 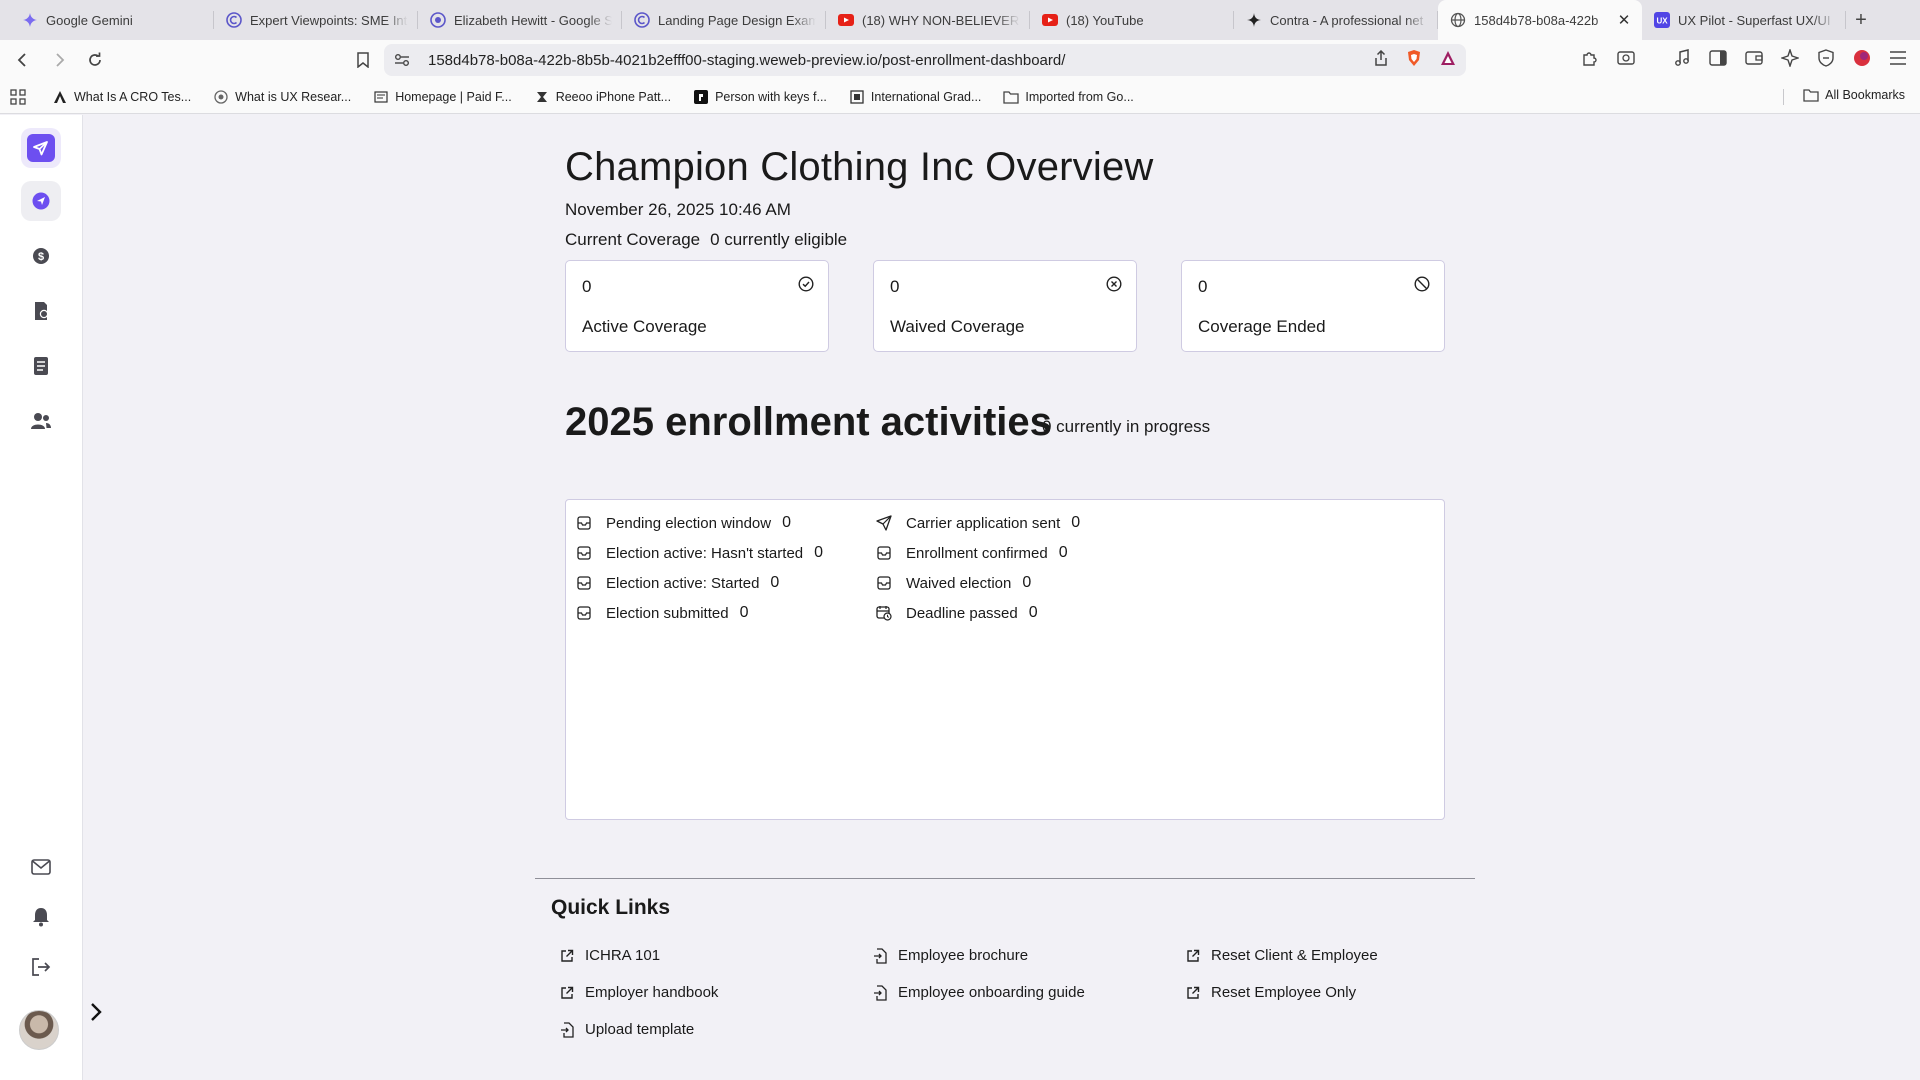 What do you see at coordinates (1270, 992) in the screenshot?
I see `quick-link-reset-employee-only: Reset Employee Only` at bounding box center [1270, 992].